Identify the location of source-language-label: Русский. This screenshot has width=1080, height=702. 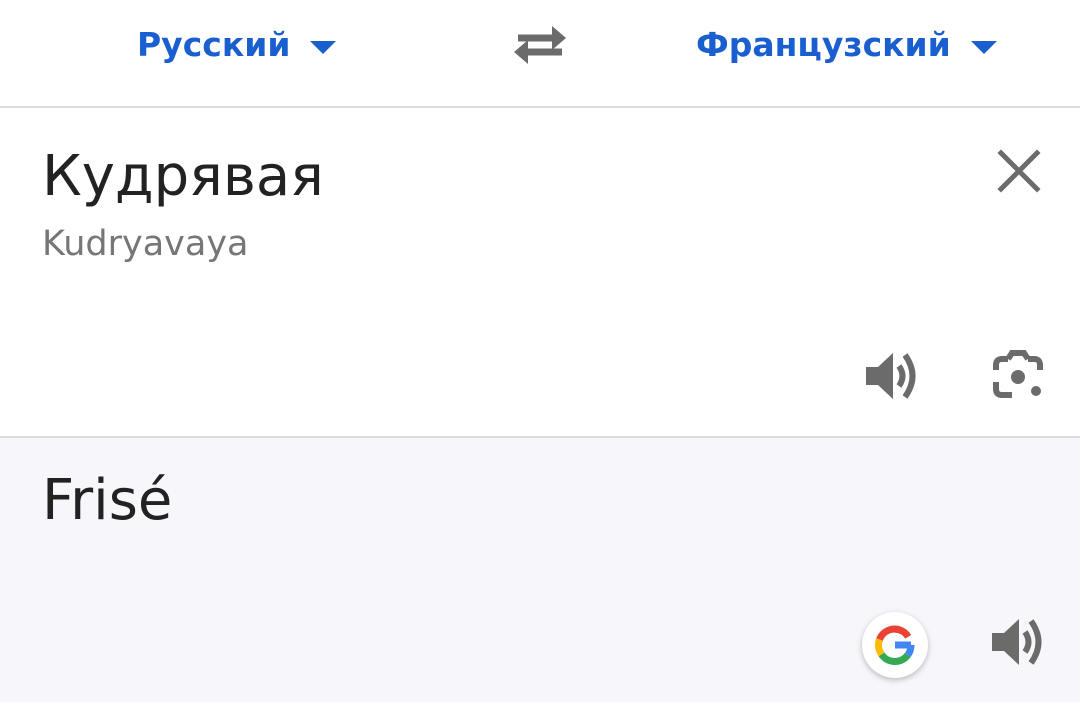
(214, 44).